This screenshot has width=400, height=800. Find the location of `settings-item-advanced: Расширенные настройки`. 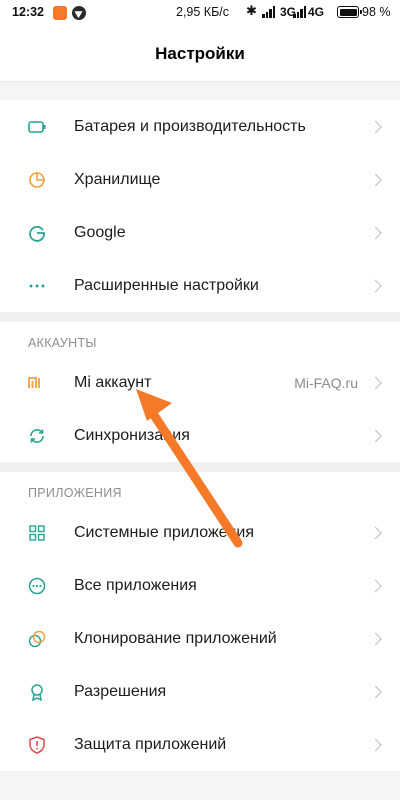

settings-item-advanced: Расширенные настройки is located at coordinates (200, 285).